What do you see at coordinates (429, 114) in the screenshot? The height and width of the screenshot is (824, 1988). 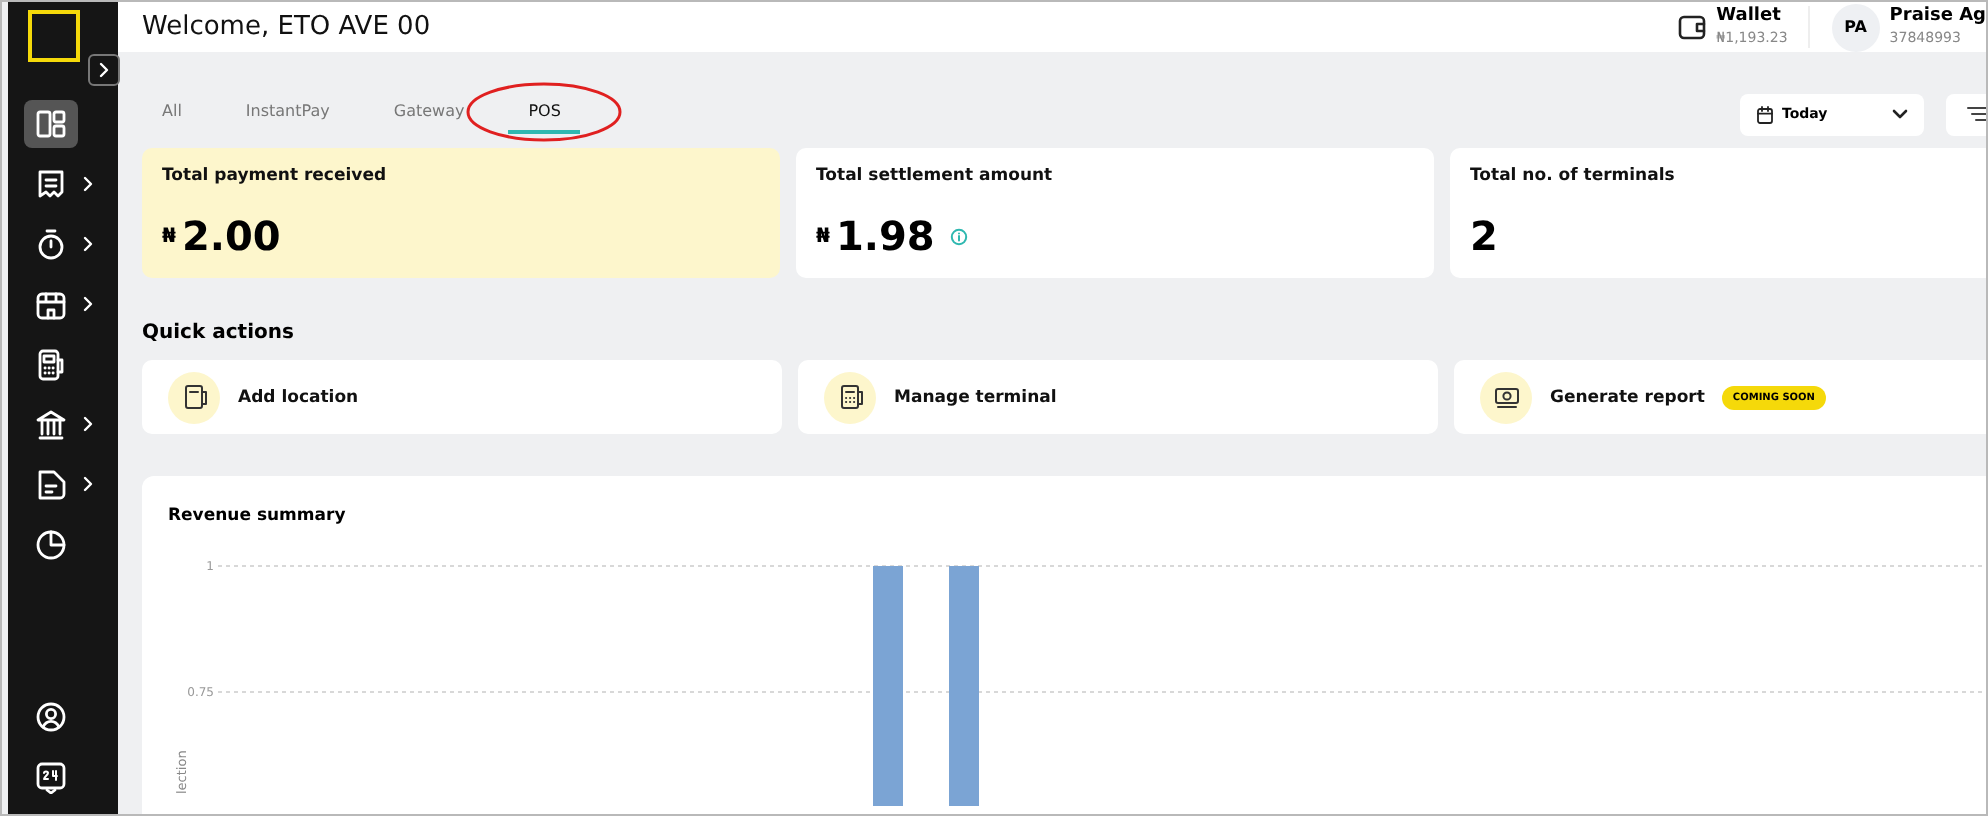 I see `tab: Gateway` at bounding box center [429, 114].